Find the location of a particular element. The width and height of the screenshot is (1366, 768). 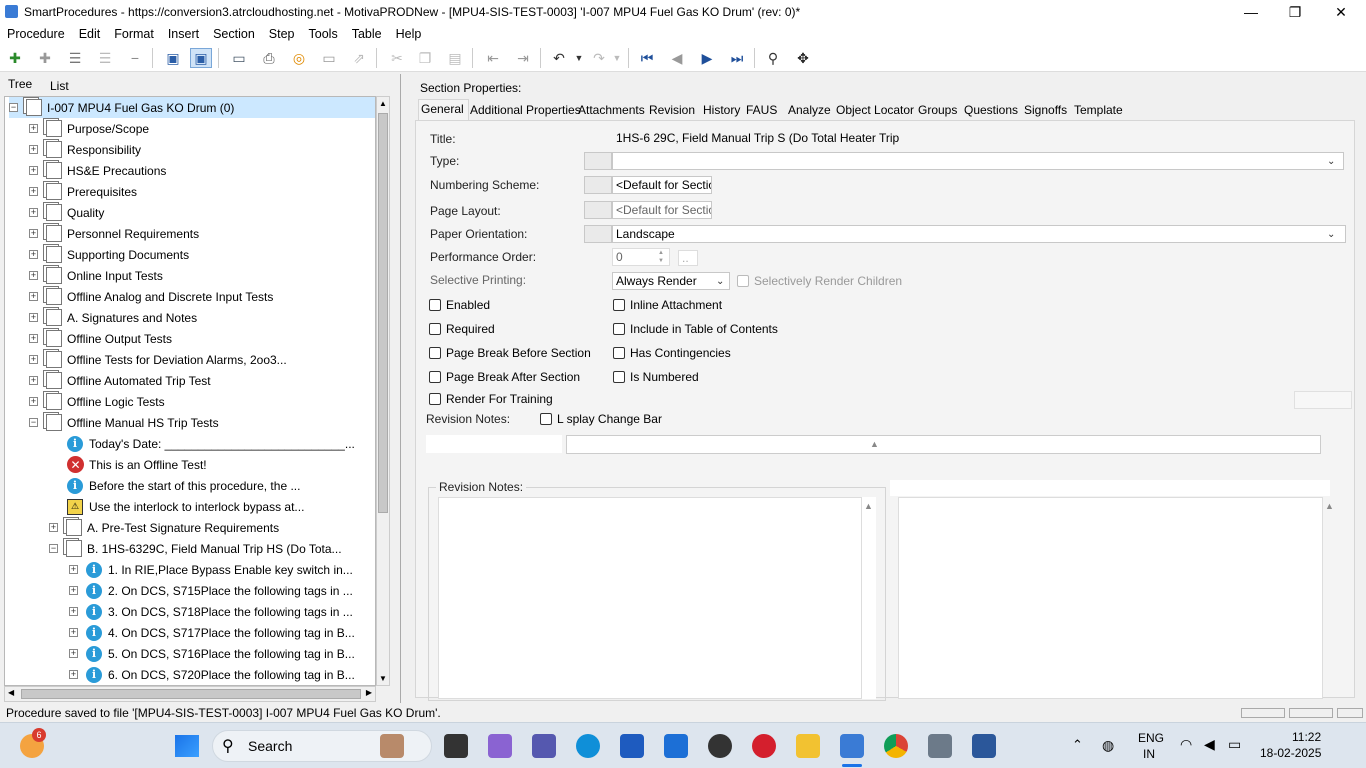

opera-icon is located at coordinates (764, 746).